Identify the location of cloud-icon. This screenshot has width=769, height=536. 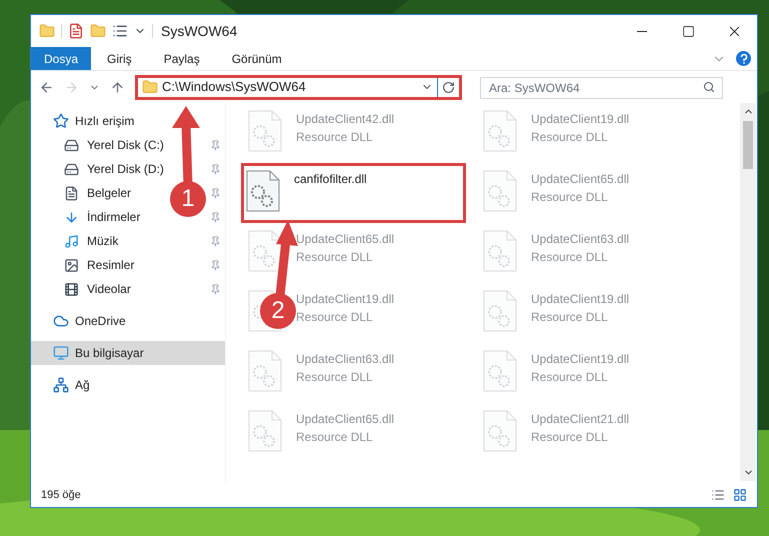
(61, 321).